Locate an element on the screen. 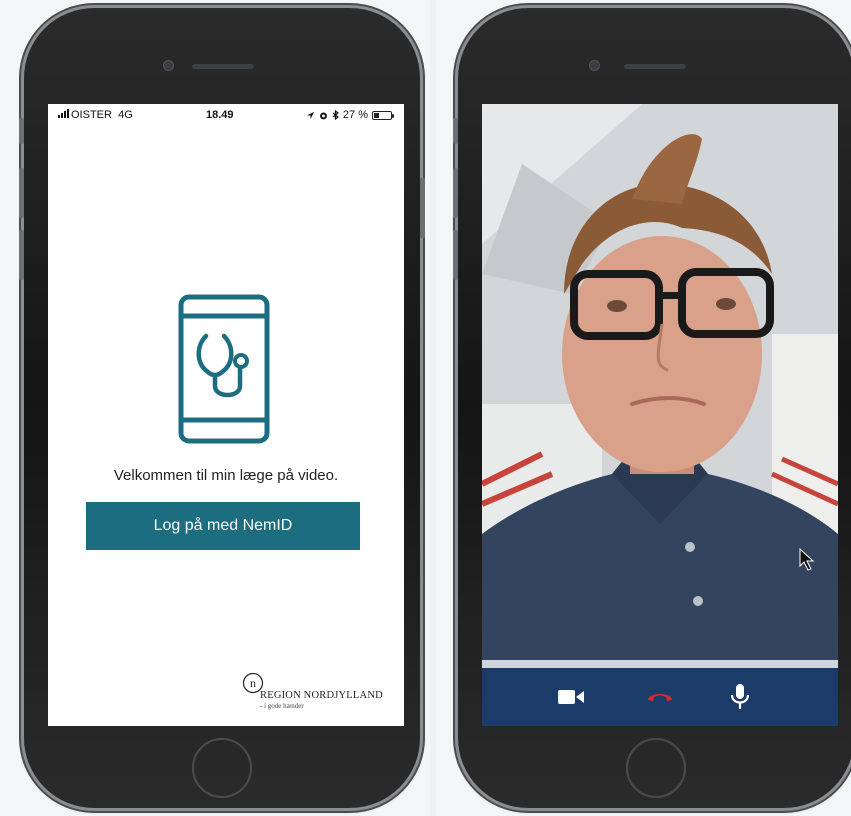 This screenshot has width=851, height=816. region-name: REGION NORDJYLLAND is located at coordinates (321, 695).